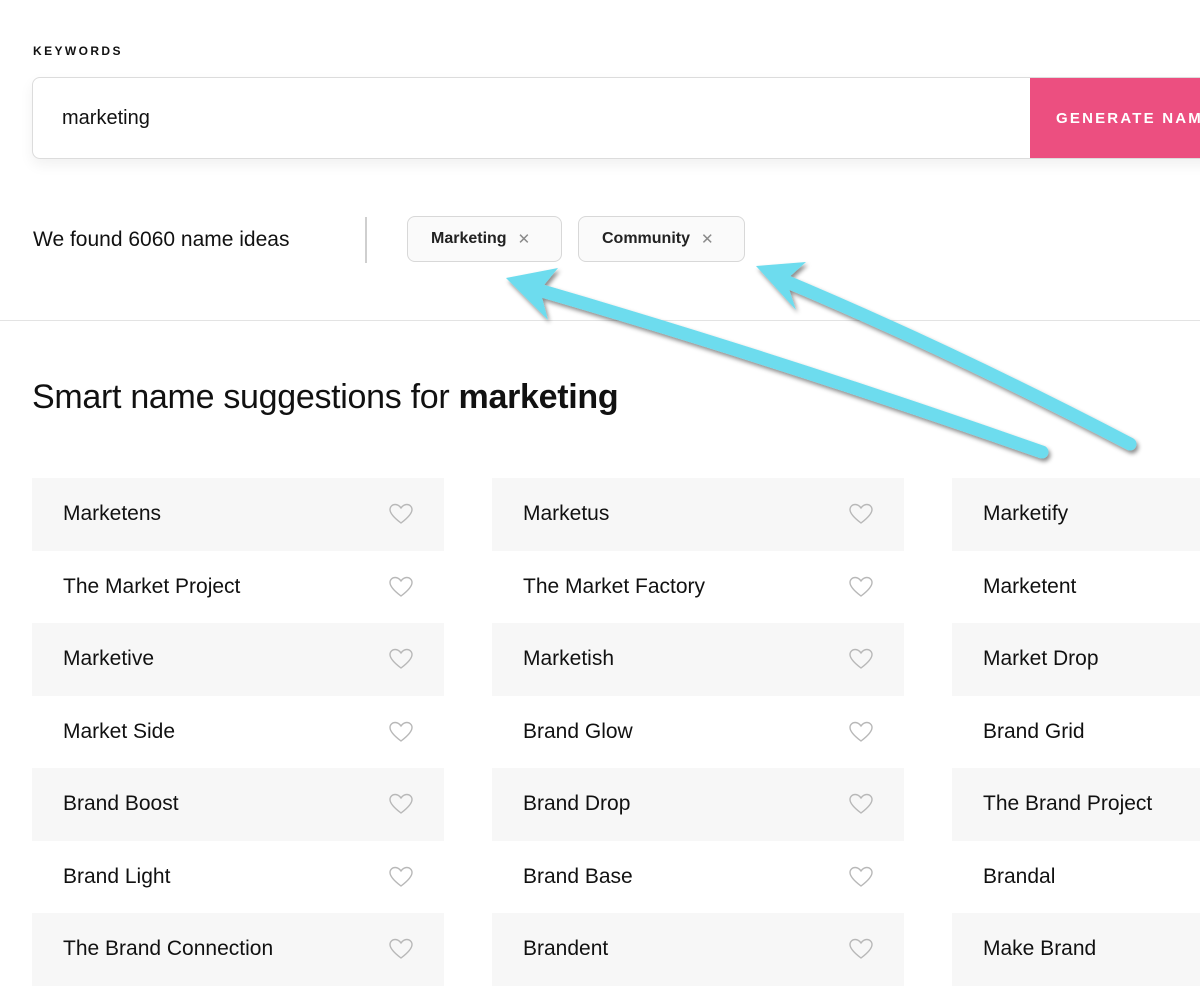  I want to click on heading-keyword: marketing, so click(538, 397).